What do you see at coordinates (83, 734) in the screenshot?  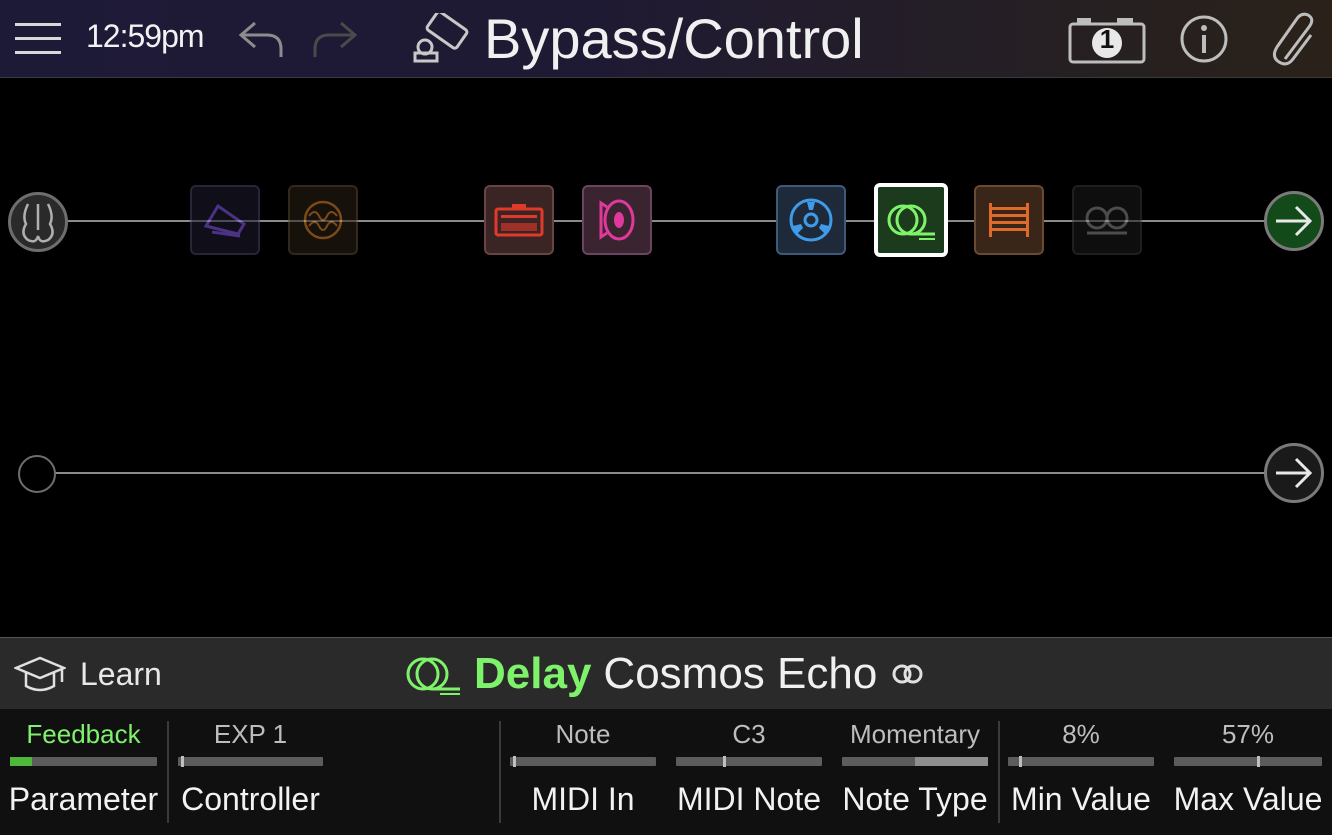 I see `param-value: Feedback` at bounding box center [83, 734].